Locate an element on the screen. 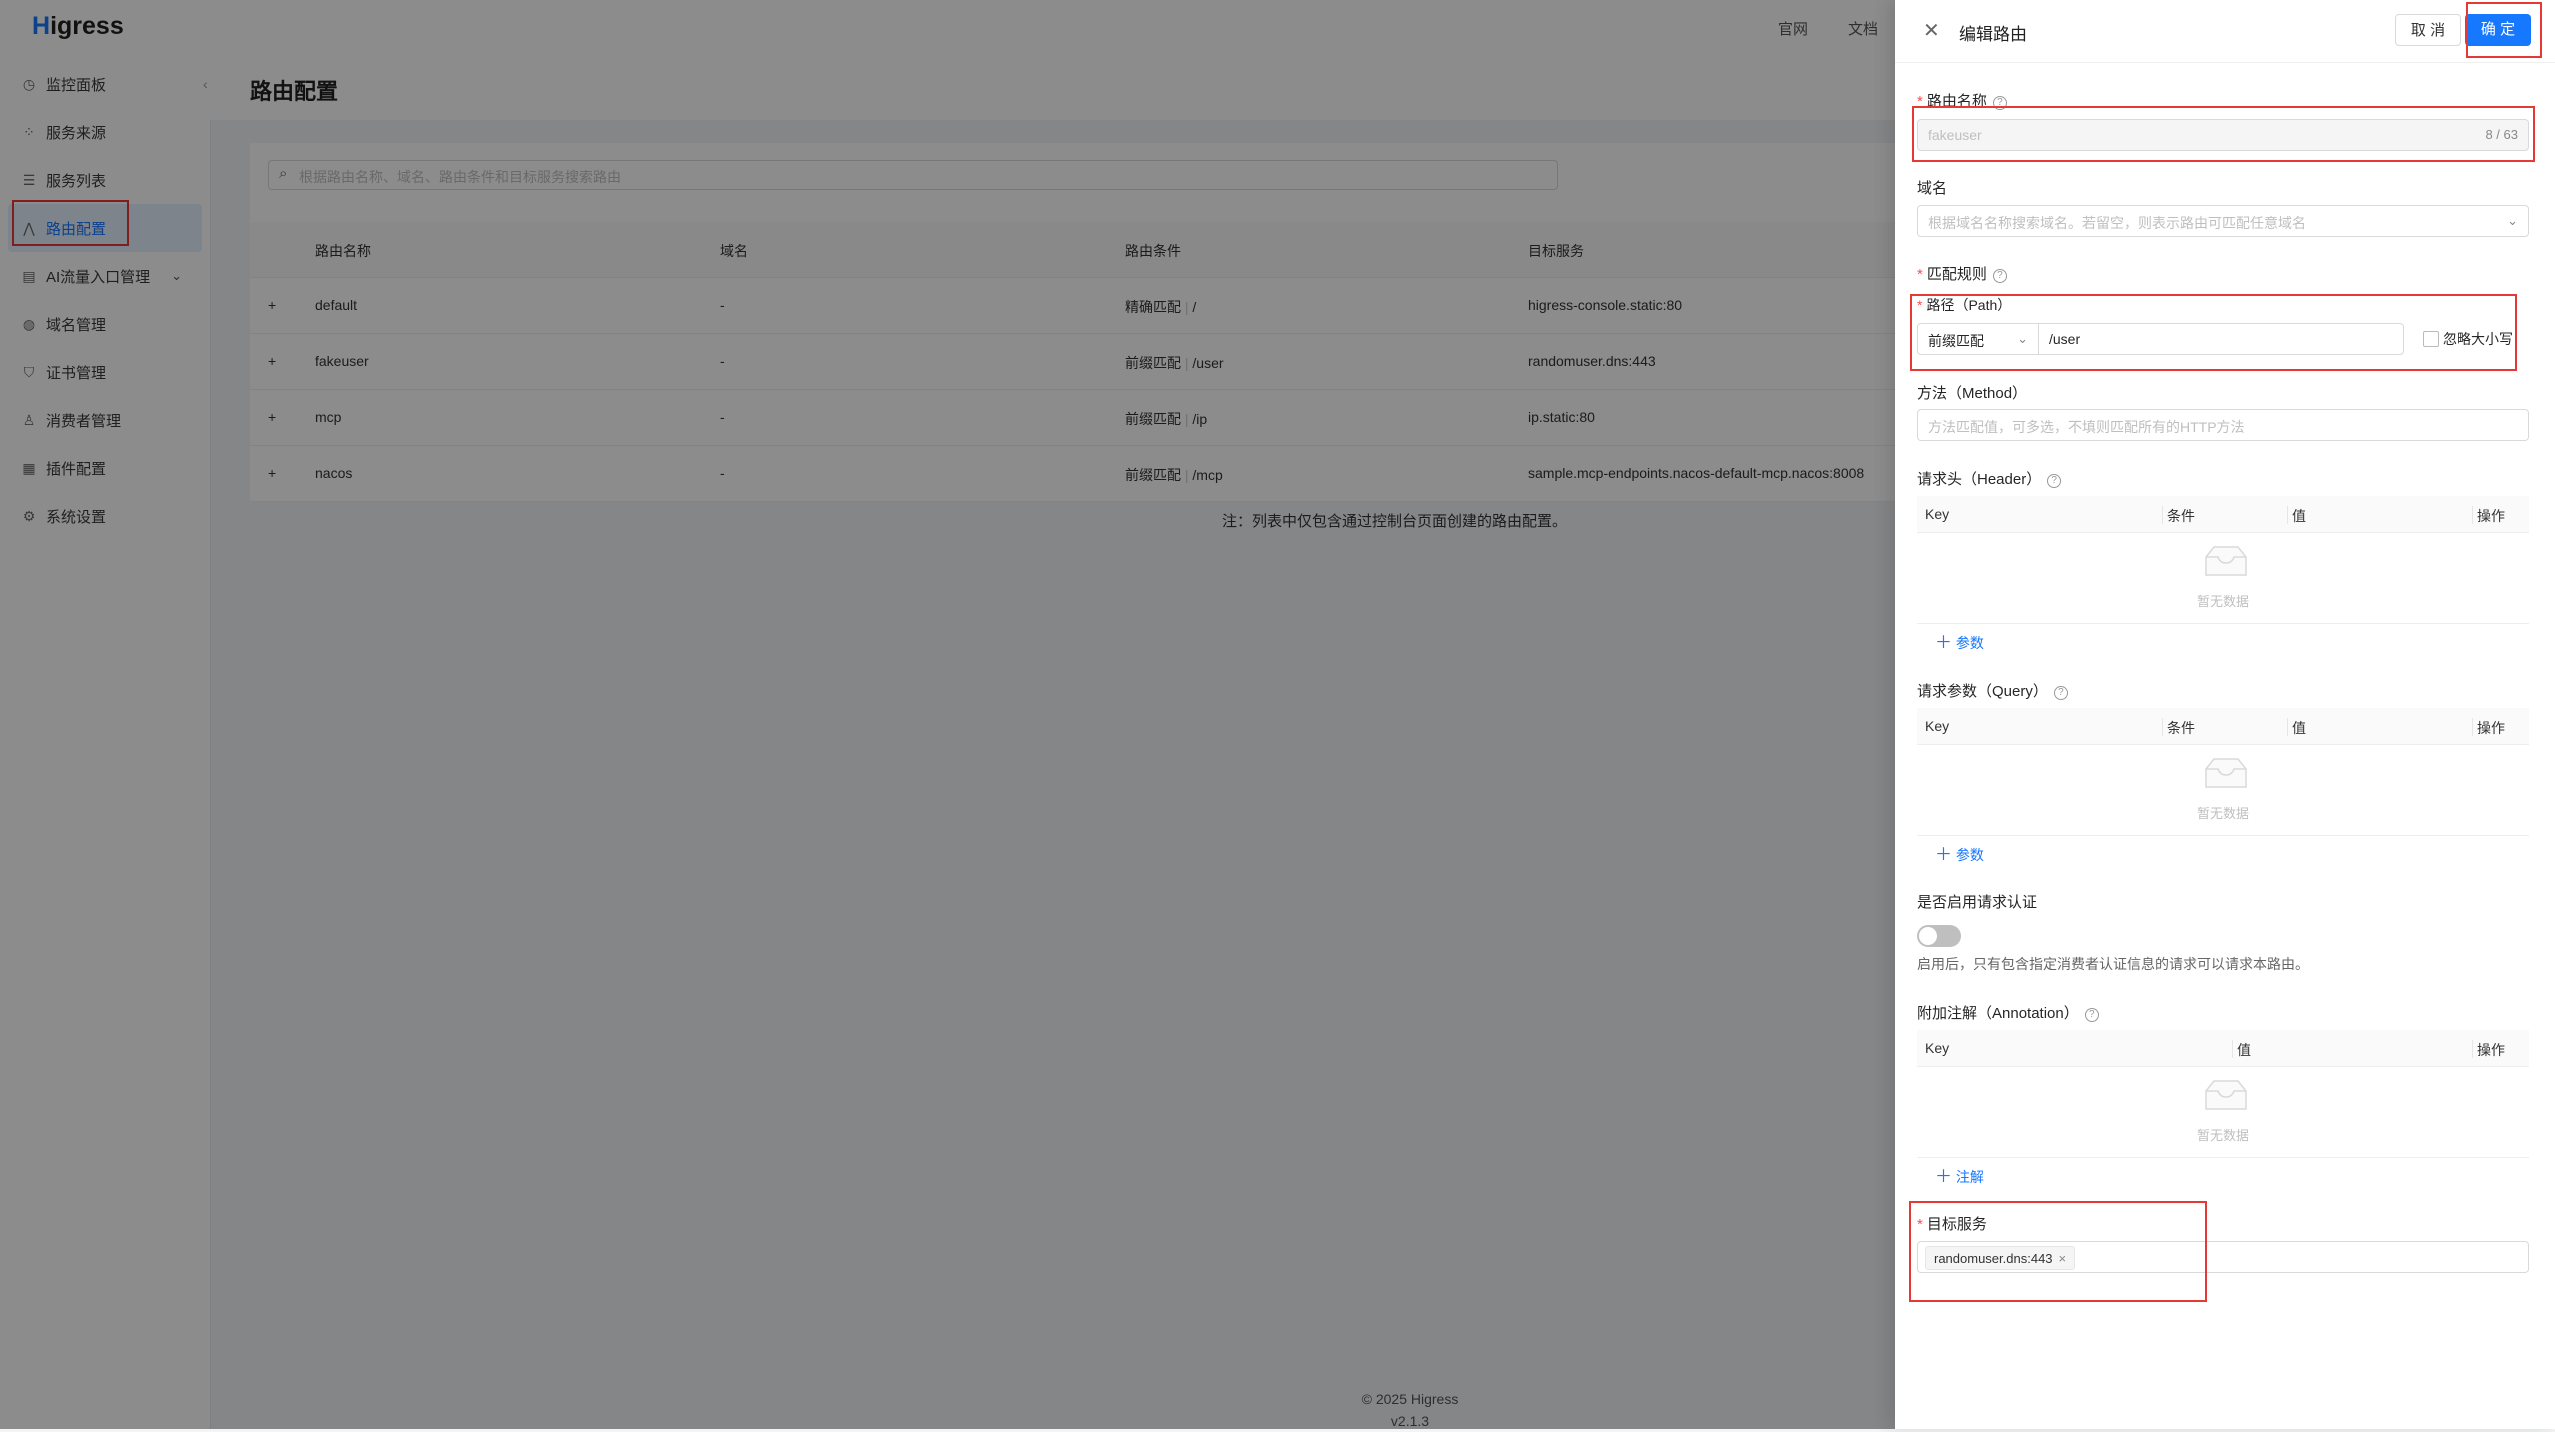 The image size is (2555, 1432). query-table: Key 条件 值 操作 暂无数据 is located at coordinates (2223, 772).